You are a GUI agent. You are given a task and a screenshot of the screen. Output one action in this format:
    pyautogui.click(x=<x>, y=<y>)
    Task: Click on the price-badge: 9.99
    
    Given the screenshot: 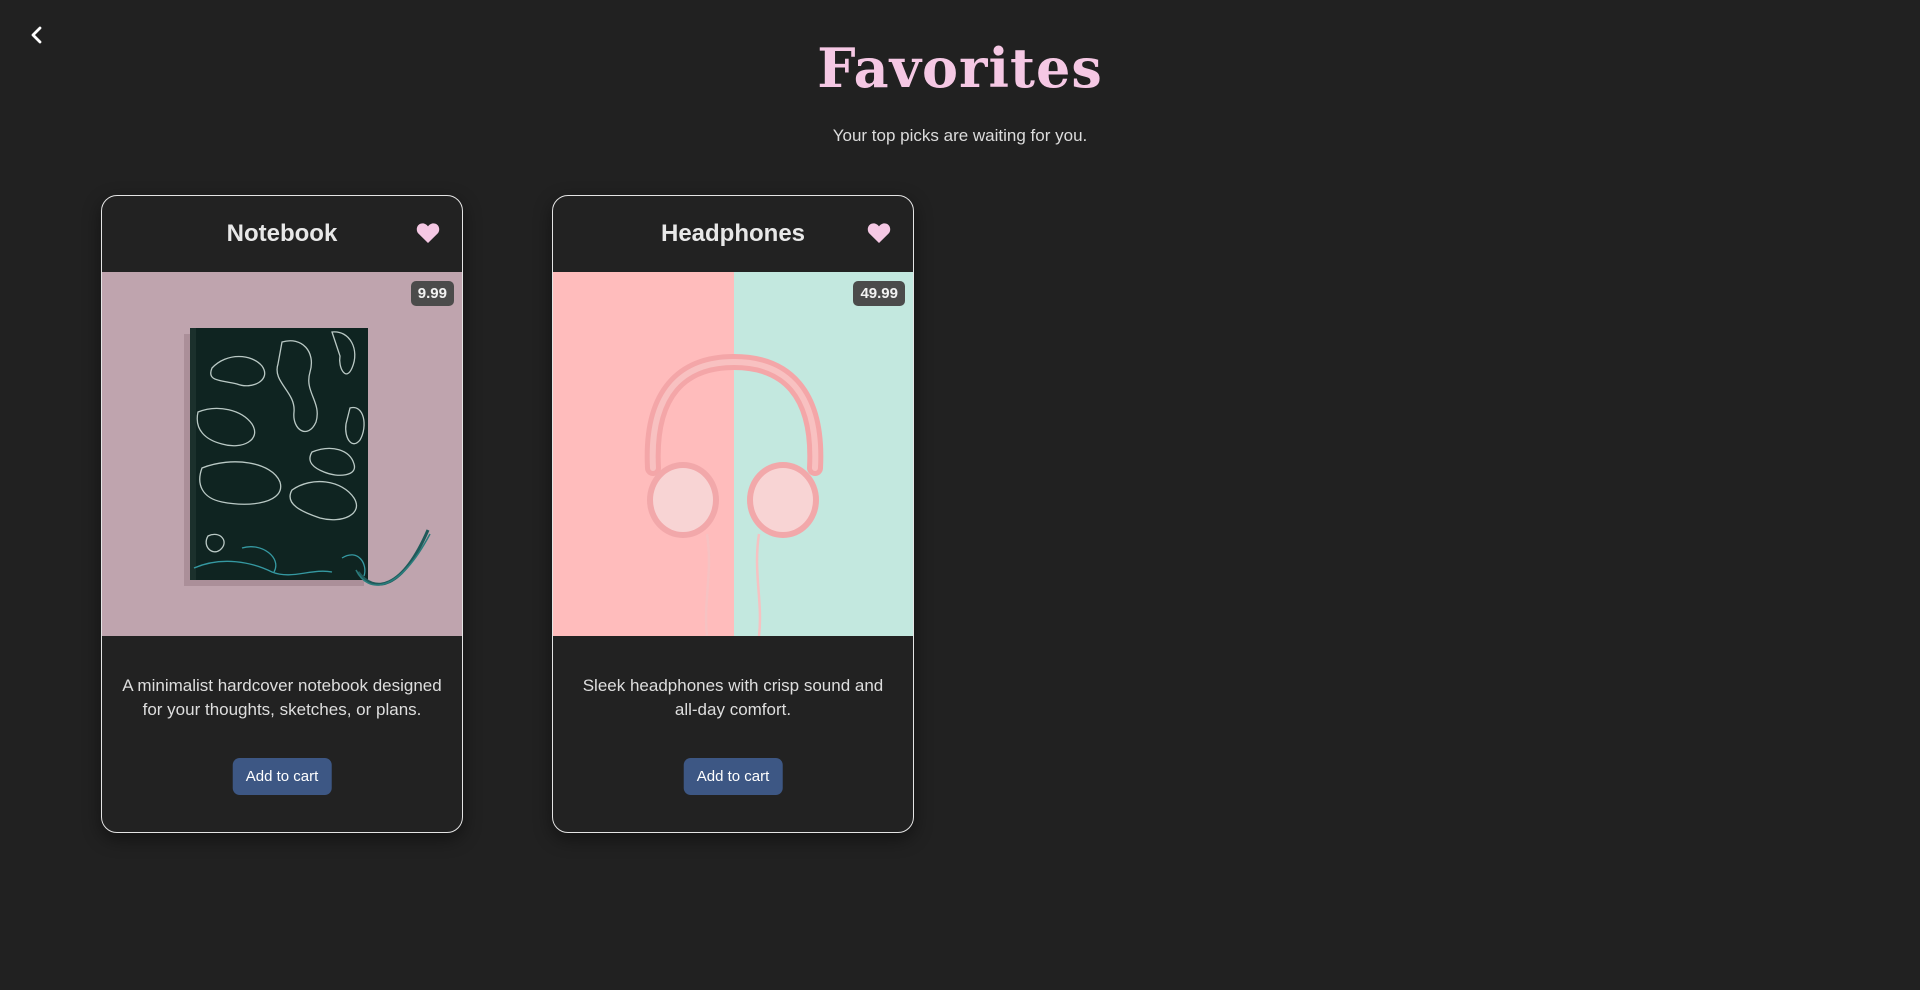 What is the action you would take?
    pyautogui.click(x=432, y=293)
    